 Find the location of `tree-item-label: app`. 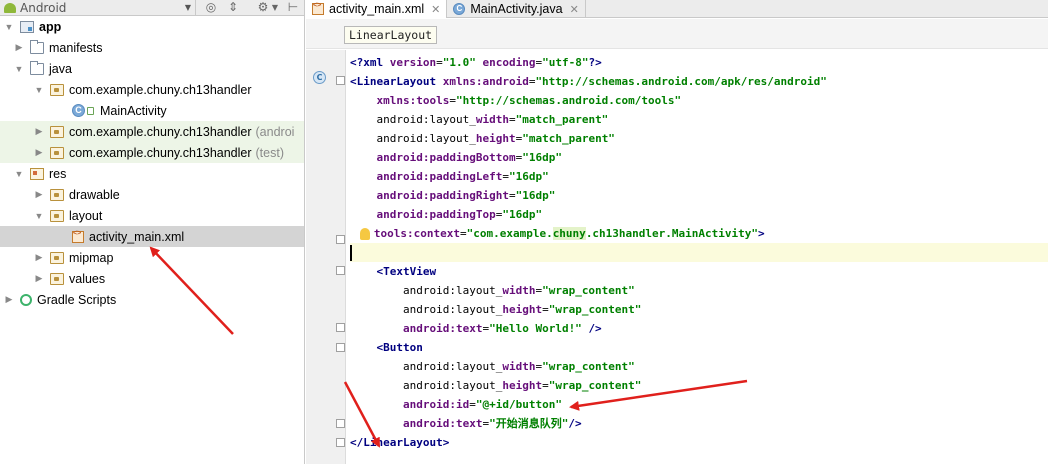

tree-item-label: app is located at coordinates (50, 26).